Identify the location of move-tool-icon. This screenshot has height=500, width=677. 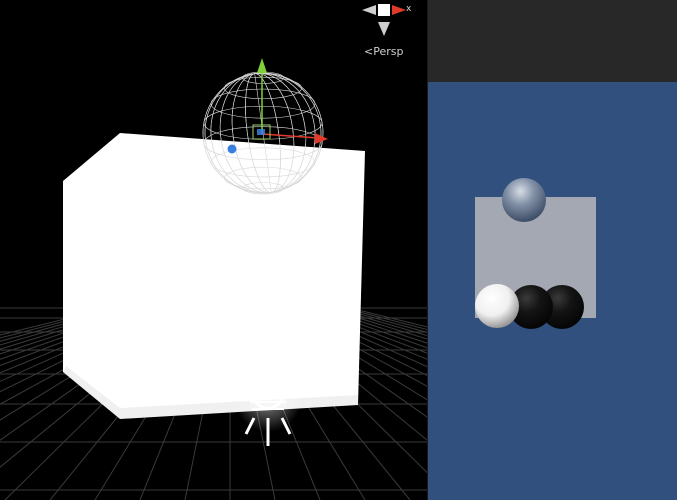
(290, 101).